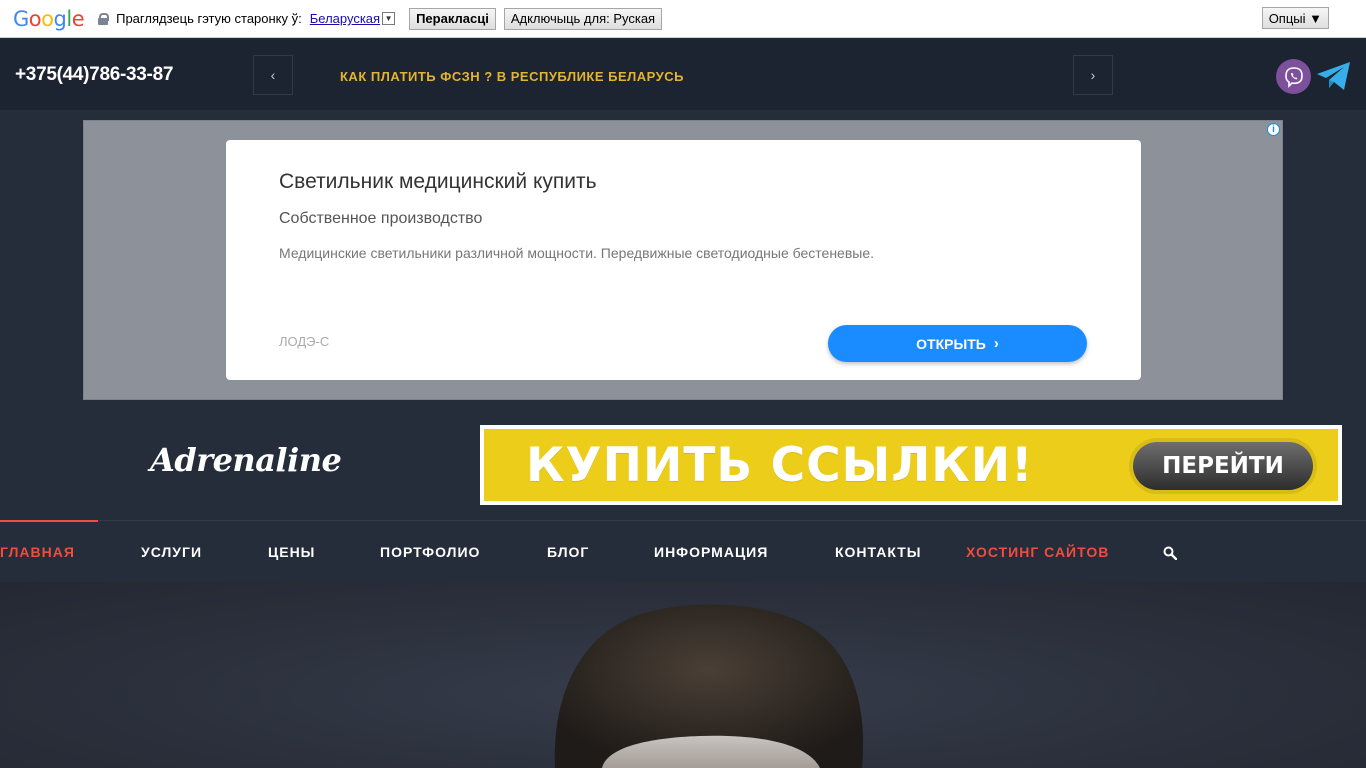 The height and width of the screenshot is (768, 1366). What do you see at coordinates (1223, 466) in the screenshot?
I see `banner-go-button: ПЕРЕЙТИ` at bounding box center [1223, 466].